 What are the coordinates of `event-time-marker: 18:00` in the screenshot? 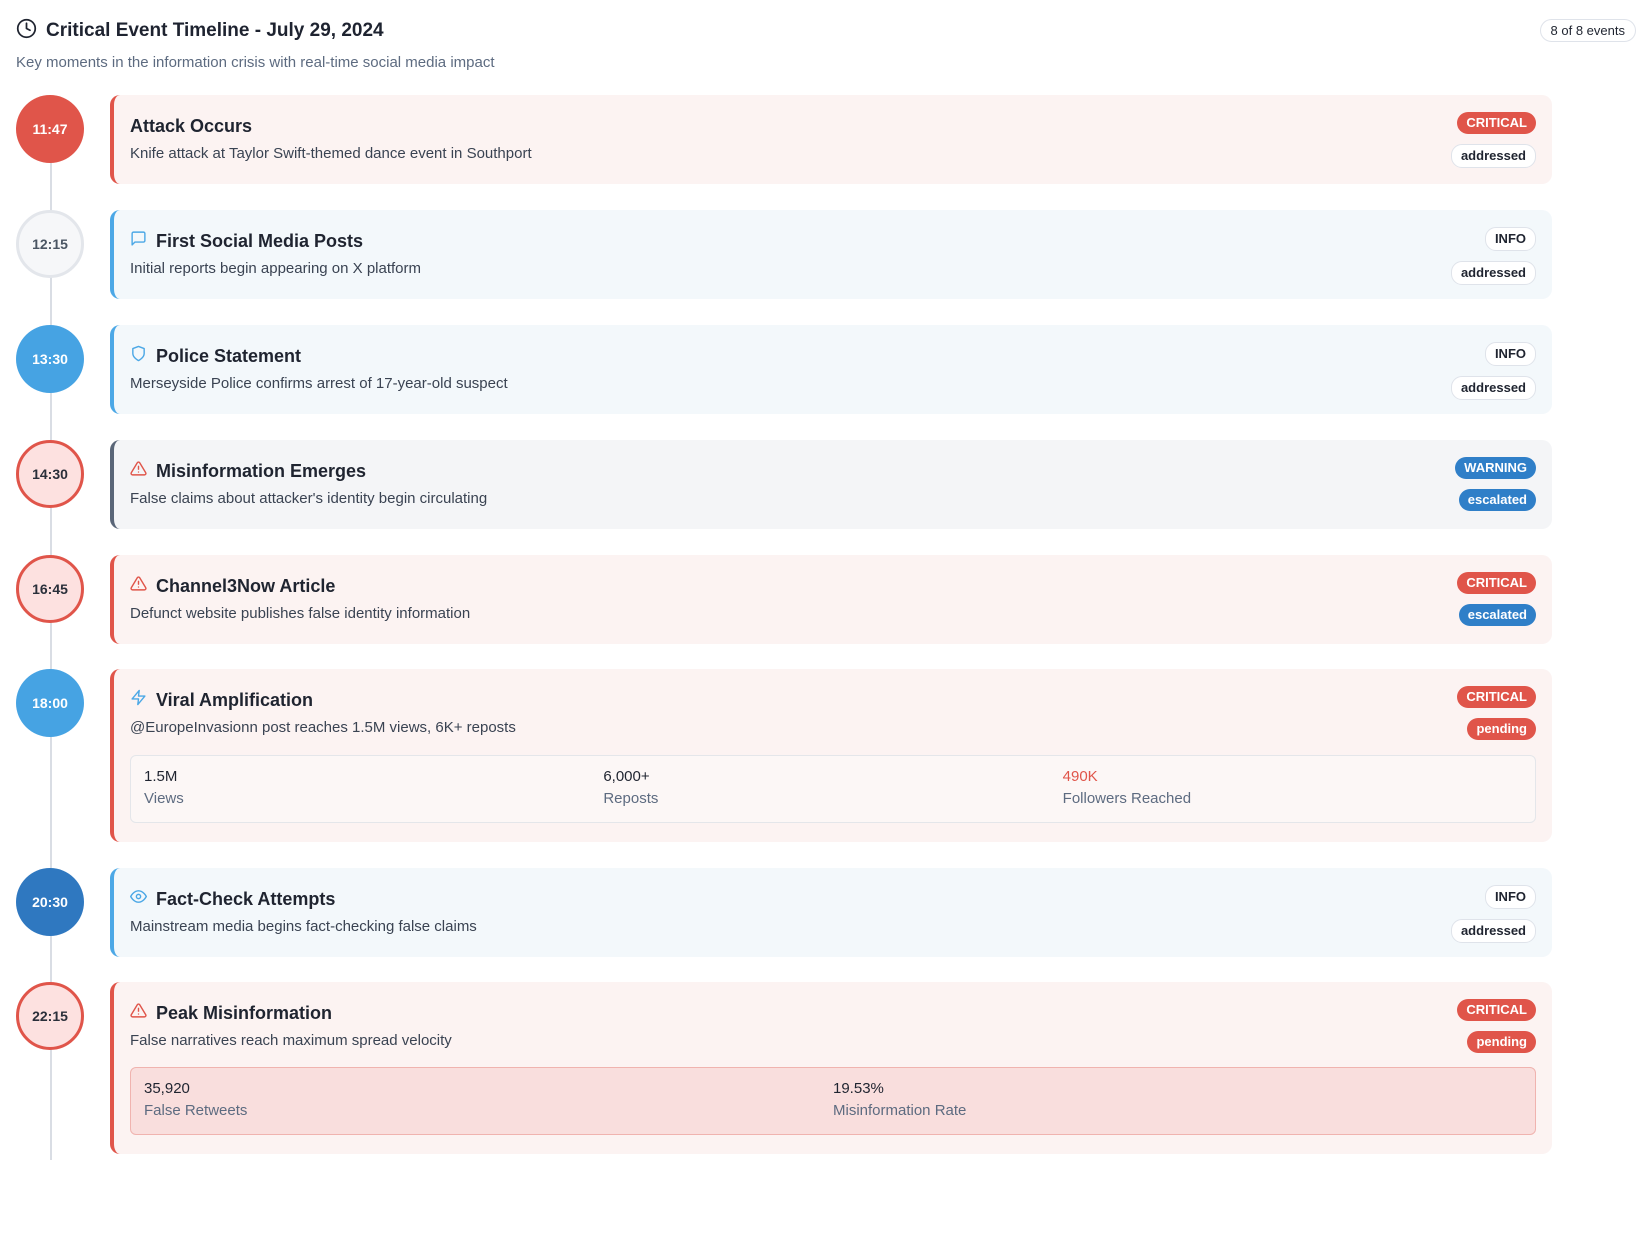 It's located at (50, 703).